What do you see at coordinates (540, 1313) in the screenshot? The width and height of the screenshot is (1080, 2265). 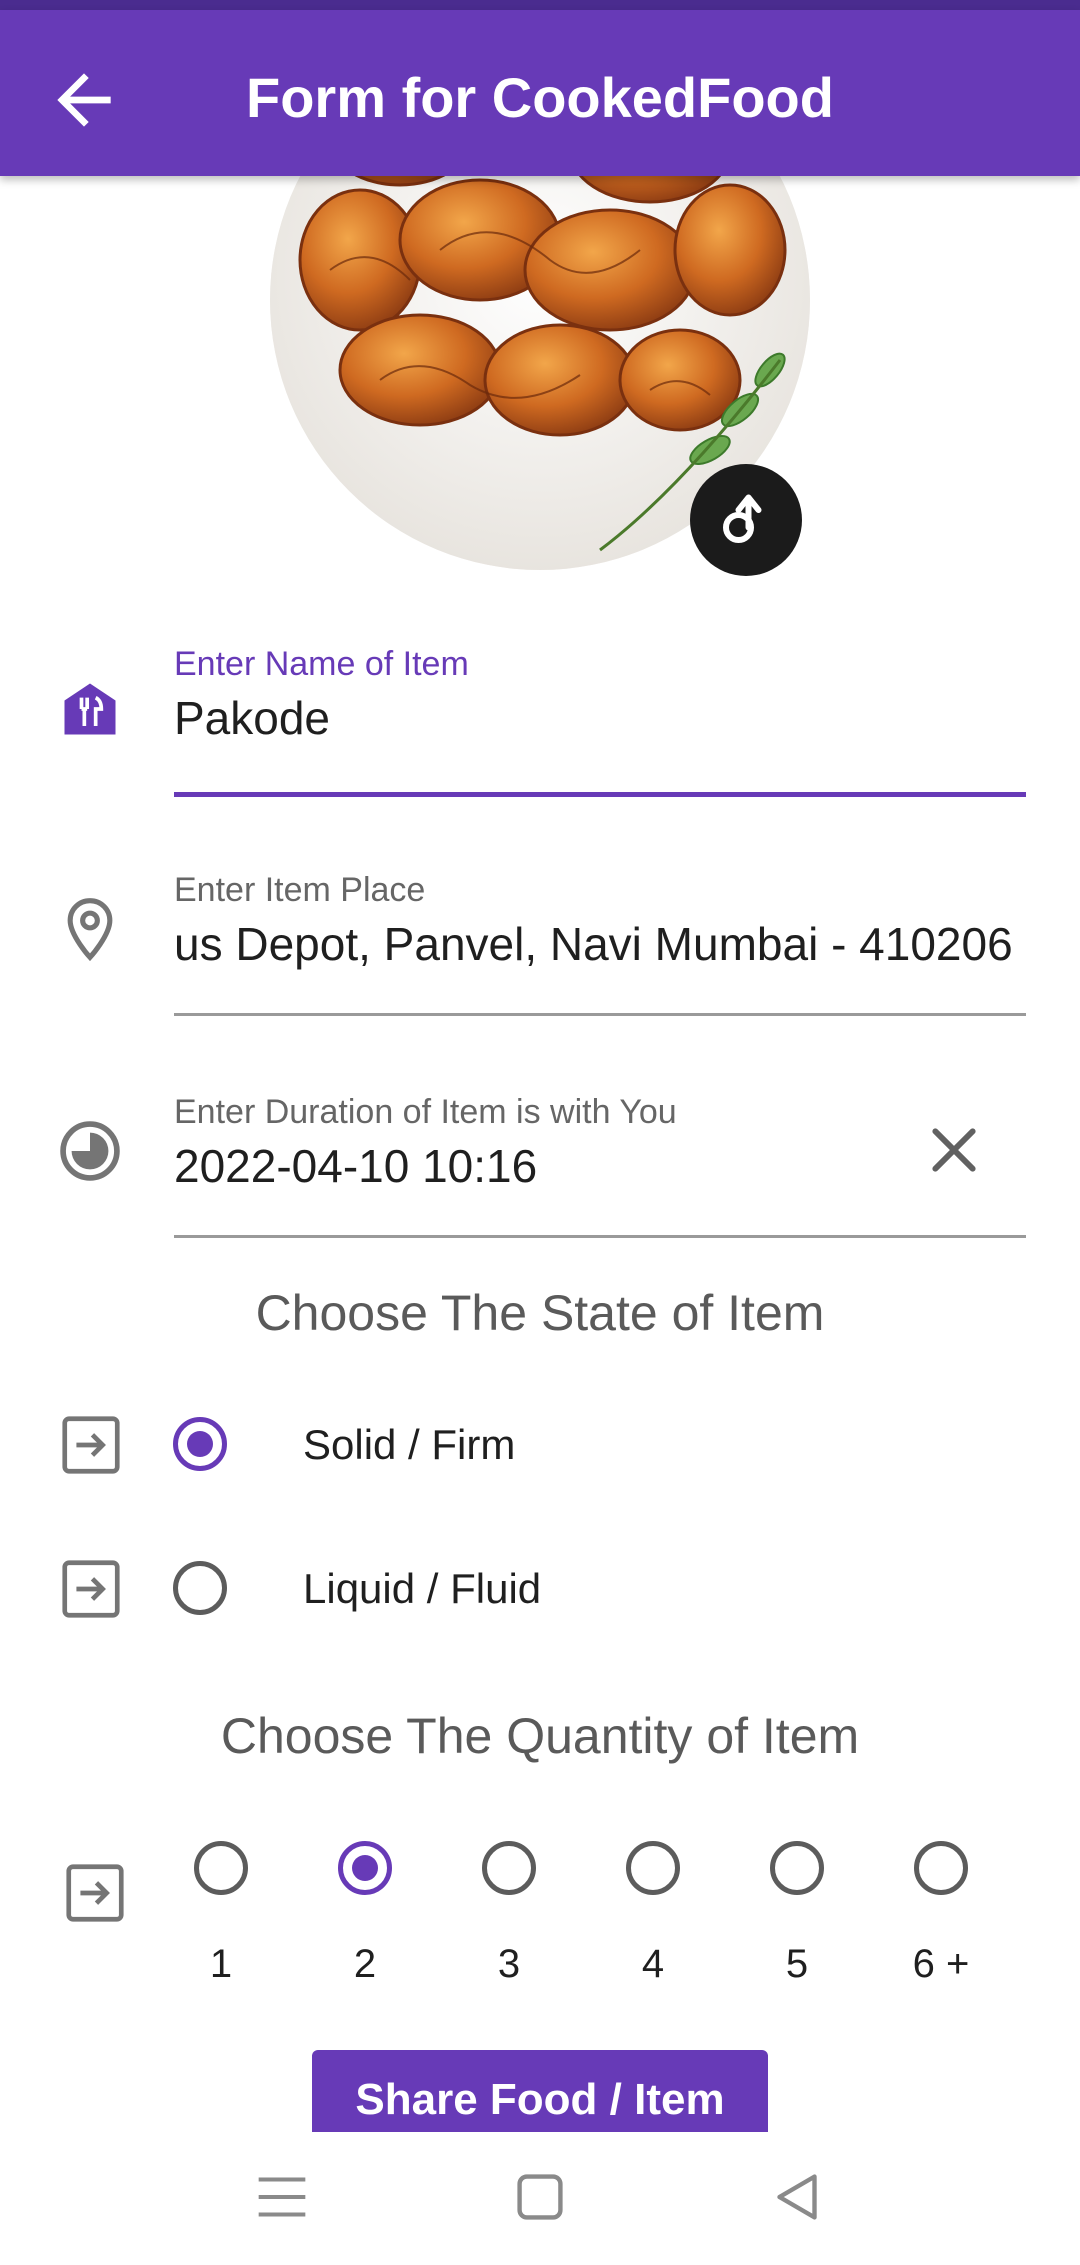 I see `state-section-title: Choose The State of Item` at bounding box center [540, 1313].